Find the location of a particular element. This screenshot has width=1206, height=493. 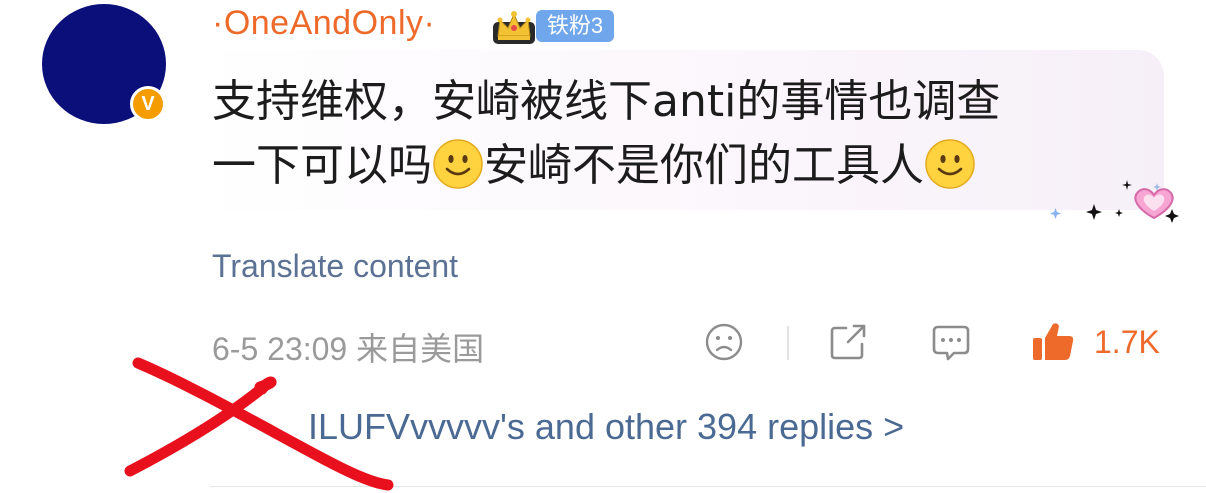

username: ·OneAndOnly· is located at coordinates (323, 23).